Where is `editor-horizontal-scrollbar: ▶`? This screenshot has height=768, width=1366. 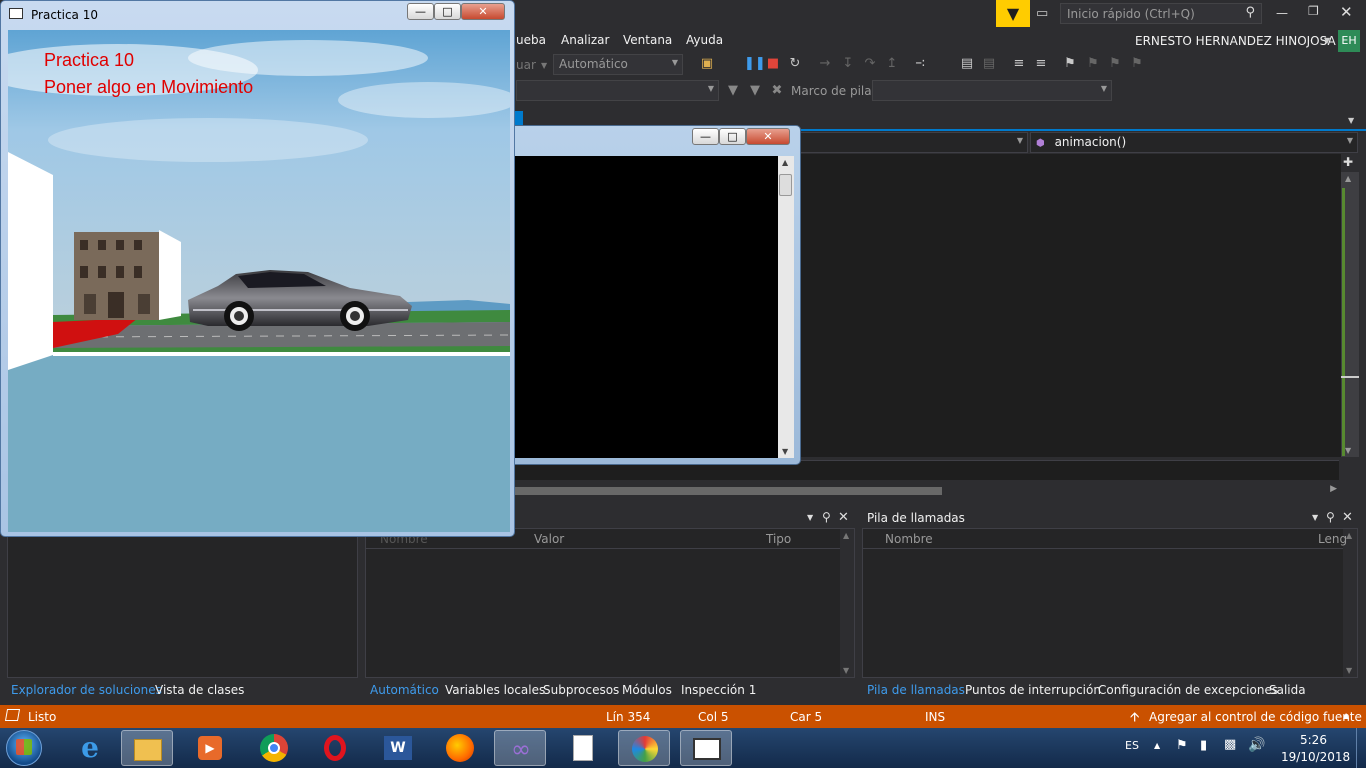
editor-horizontal-scrollbar: ▶ is located at coordinates (927, 491).